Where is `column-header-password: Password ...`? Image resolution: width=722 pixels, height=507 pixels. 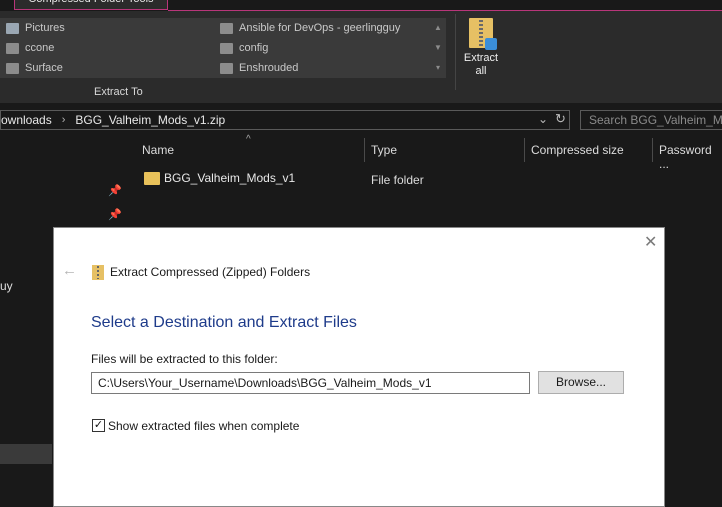 column-header-password: Password ... is located at coordinates (690, 157).